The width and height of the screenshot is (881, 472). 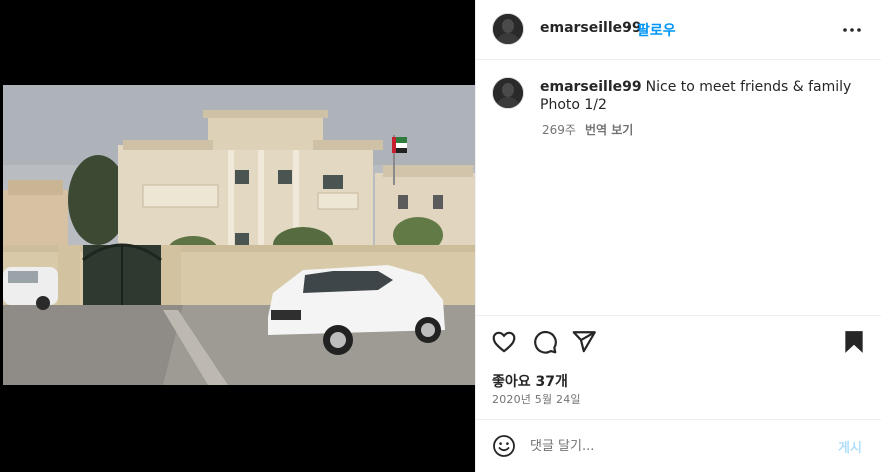 I want to click on caption-avatar-image, so click(x=508, y=93).